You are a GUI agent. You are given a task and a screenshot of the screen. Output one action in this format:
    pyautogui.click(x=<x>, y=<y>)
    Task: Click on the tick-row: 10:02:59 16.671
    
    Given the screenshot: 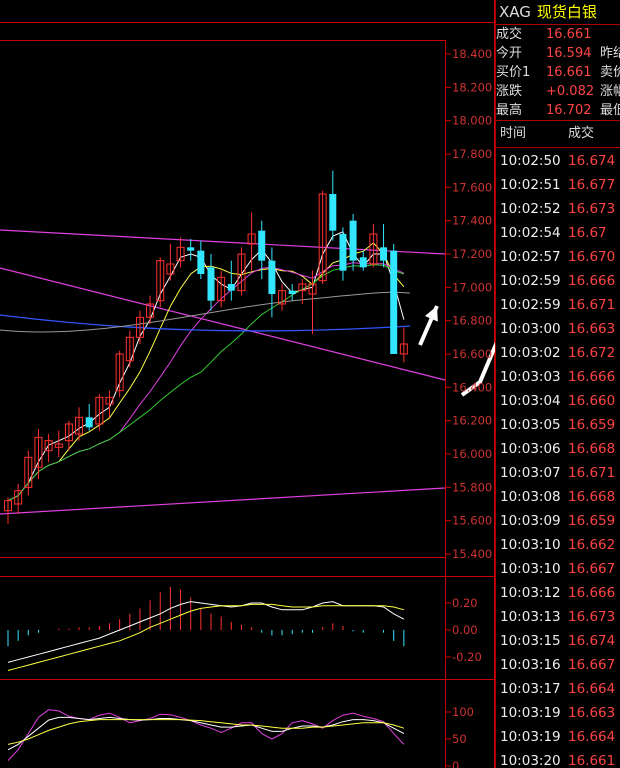 What is the action you would take?
    pyautogui.click(x=558, y=305)
    